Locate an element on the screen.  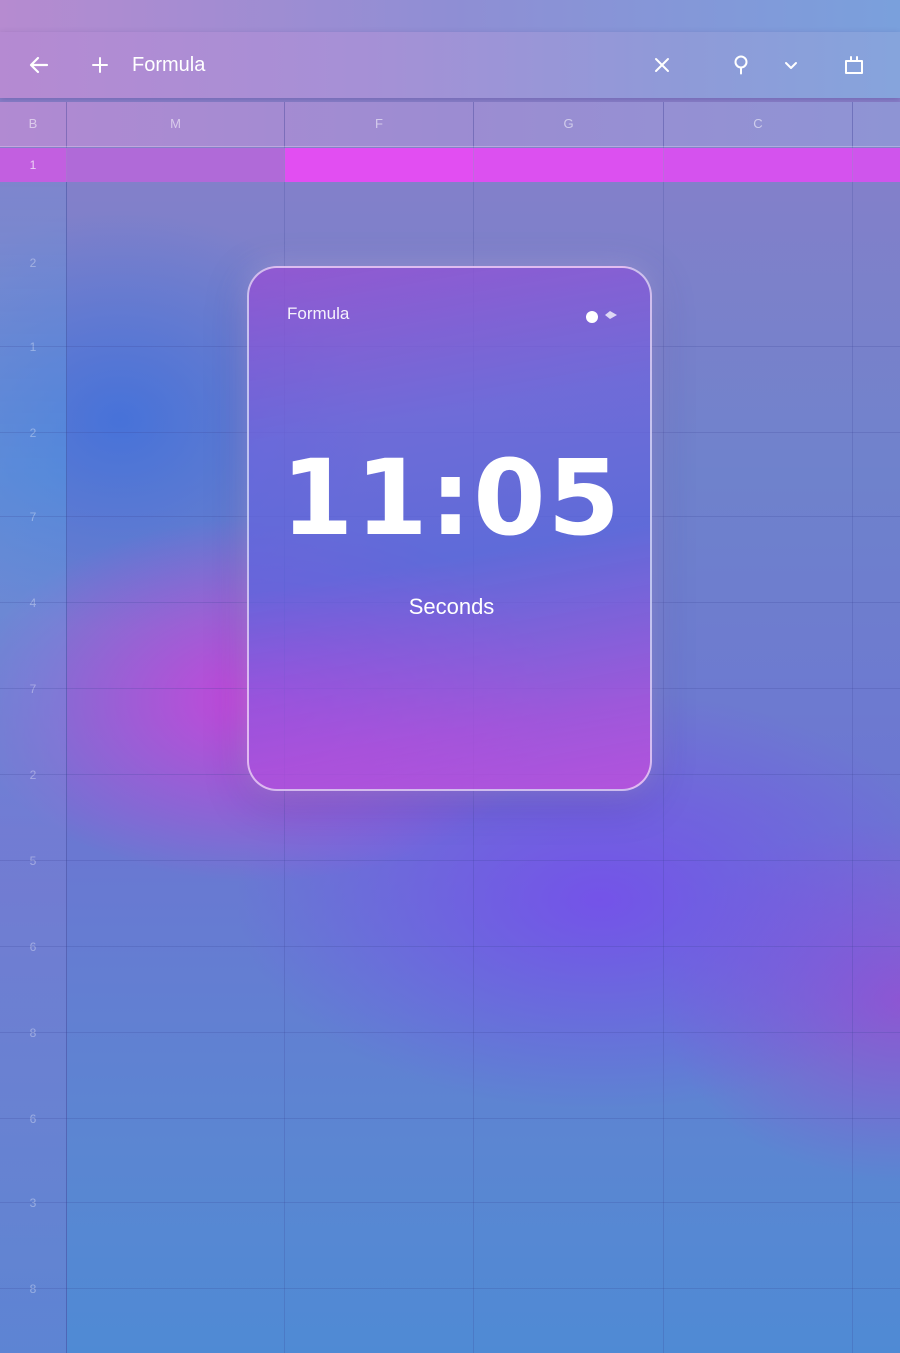
cell-g1 is located at coordinates (569, 165).